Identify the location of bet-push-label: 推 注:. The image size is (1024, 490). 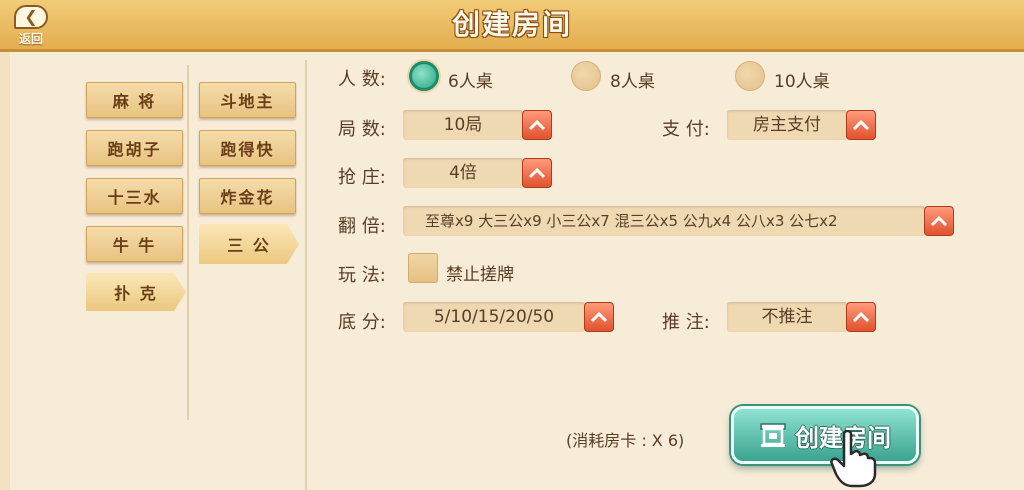
(686, 322).